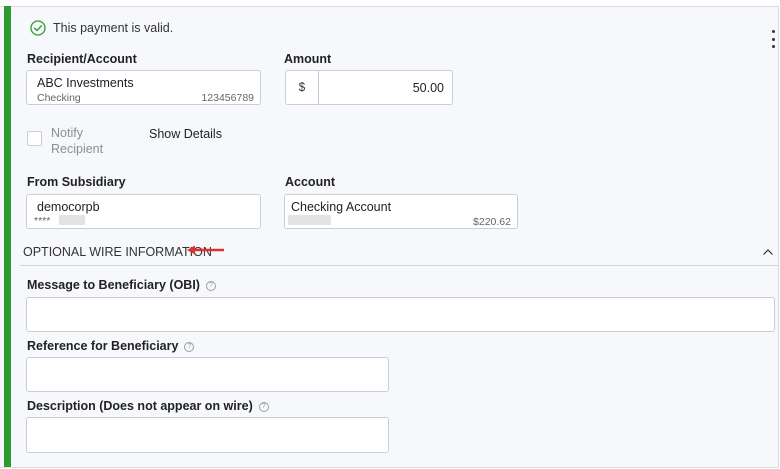  What do you see at coordinates (492, 222) in the screenshot?
I see `account-balance: $220.62` at bounding box center [492, 222].